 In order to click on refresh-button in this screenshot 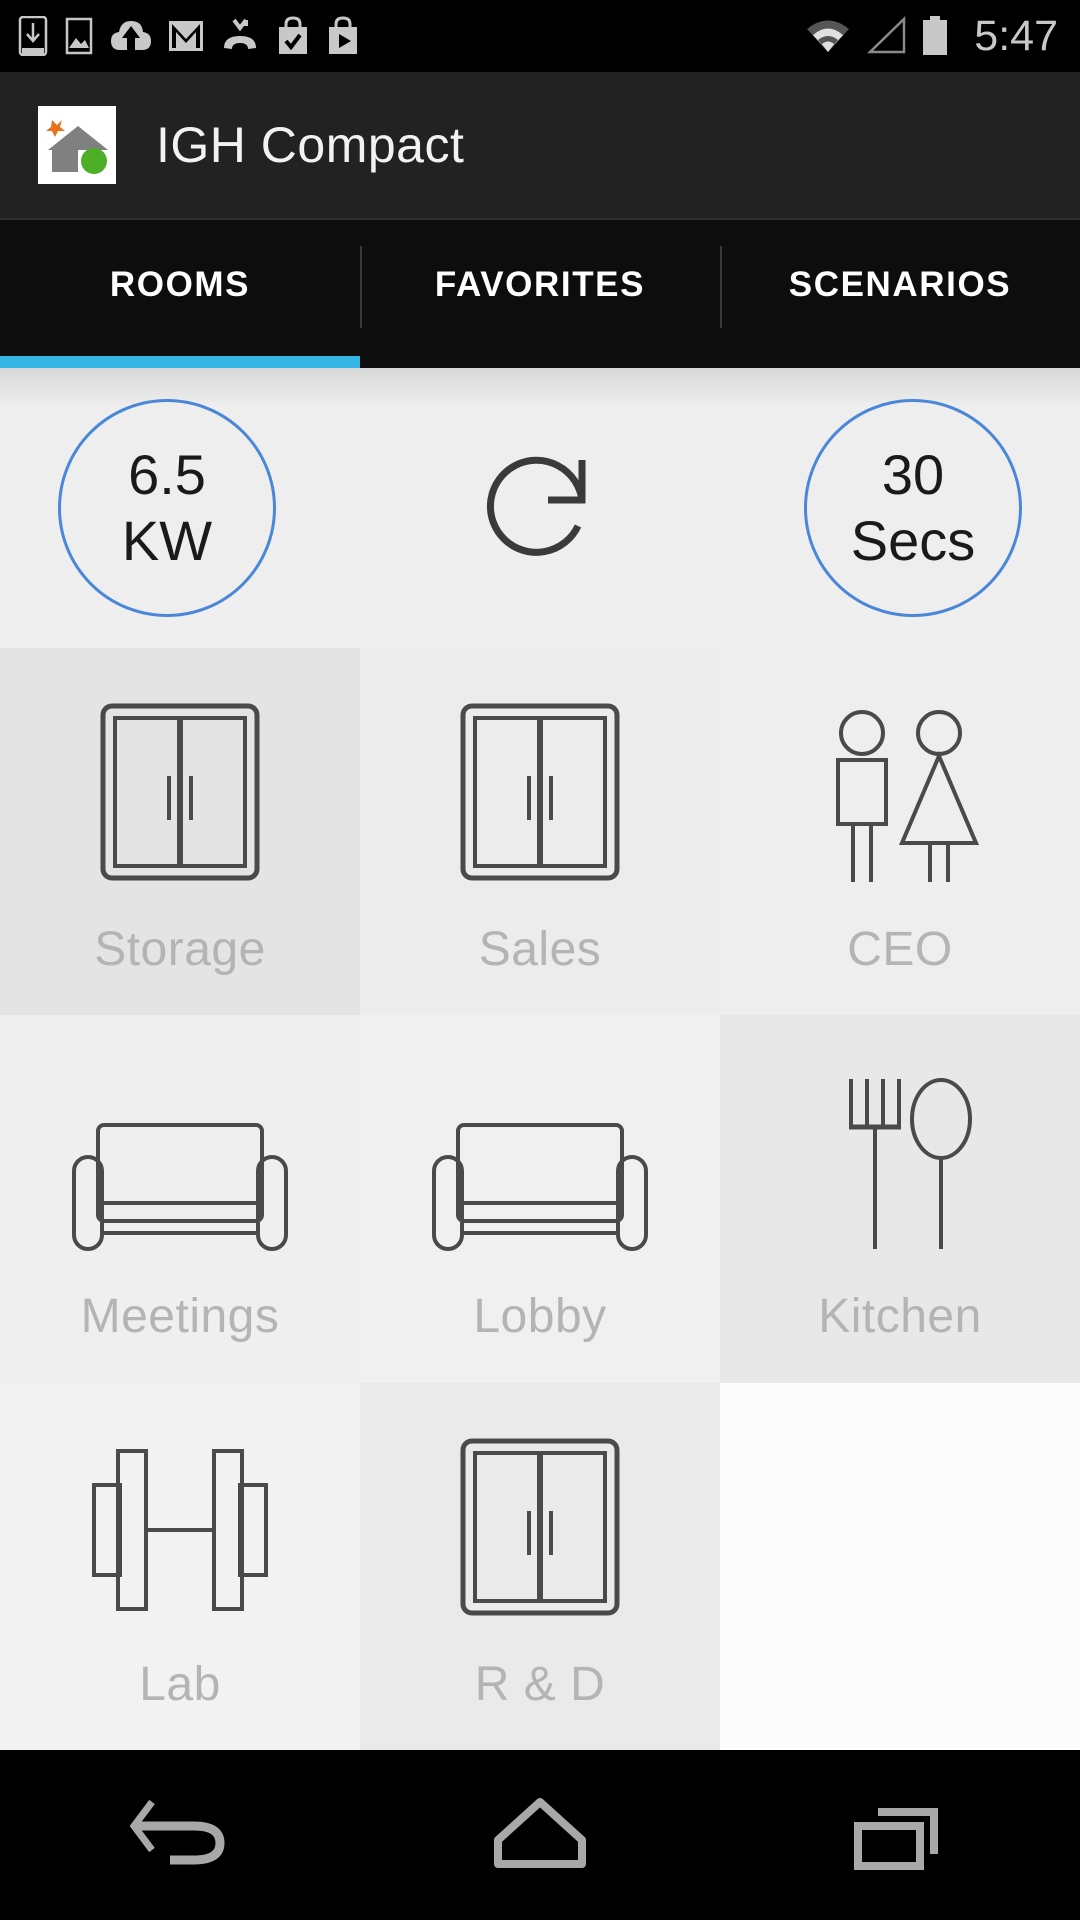, I will do `click(540, 508)`.